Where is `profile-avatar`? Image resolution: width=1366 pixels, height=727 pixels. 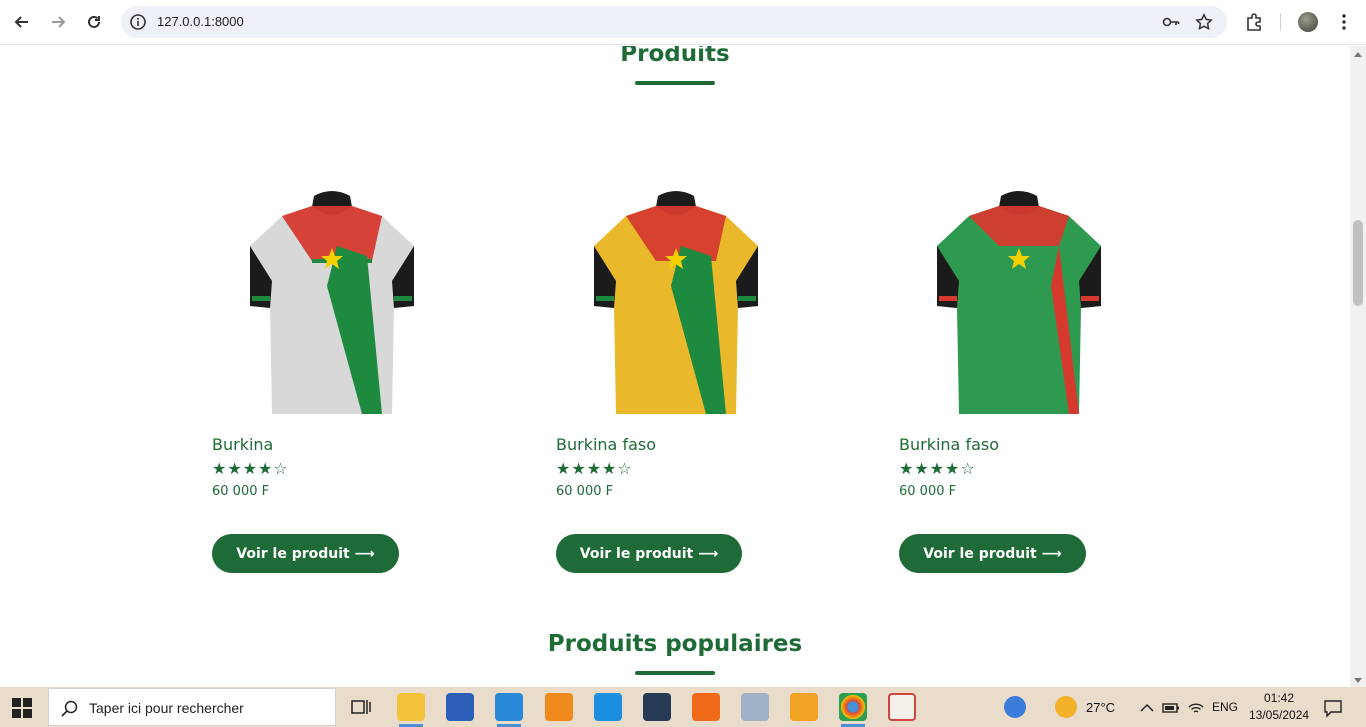
profile-avatar is located at coordinates (1308, 22).